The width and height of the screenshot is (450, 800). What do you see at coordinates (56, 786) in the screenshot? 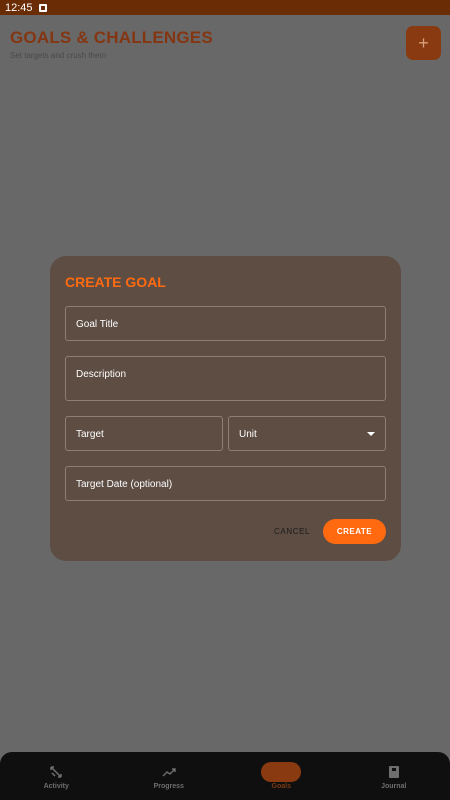
I see `nav-label-activity: Activity` at bounding box center [56, 786].